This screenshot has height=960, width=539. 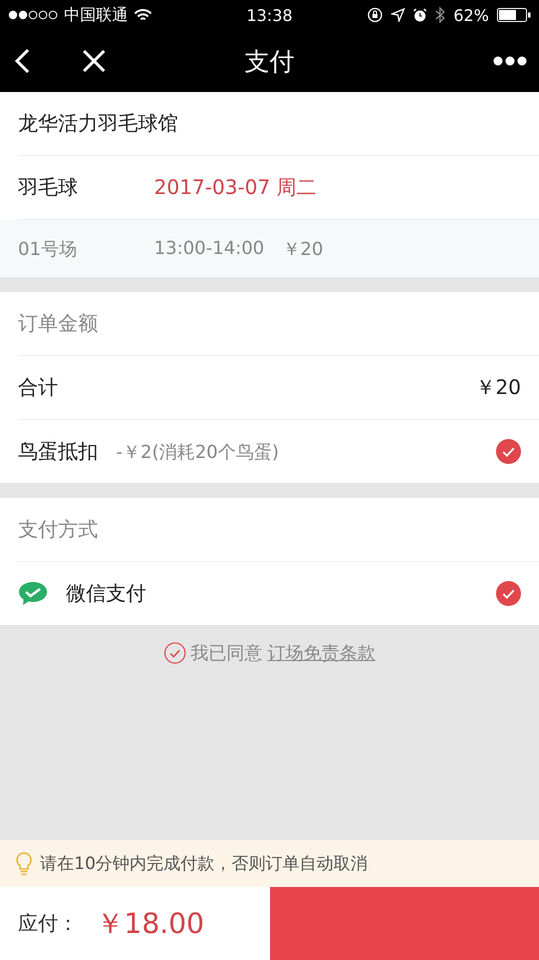 I want to click on terms-link: 订场免责条款, so click(x=322, y=653).